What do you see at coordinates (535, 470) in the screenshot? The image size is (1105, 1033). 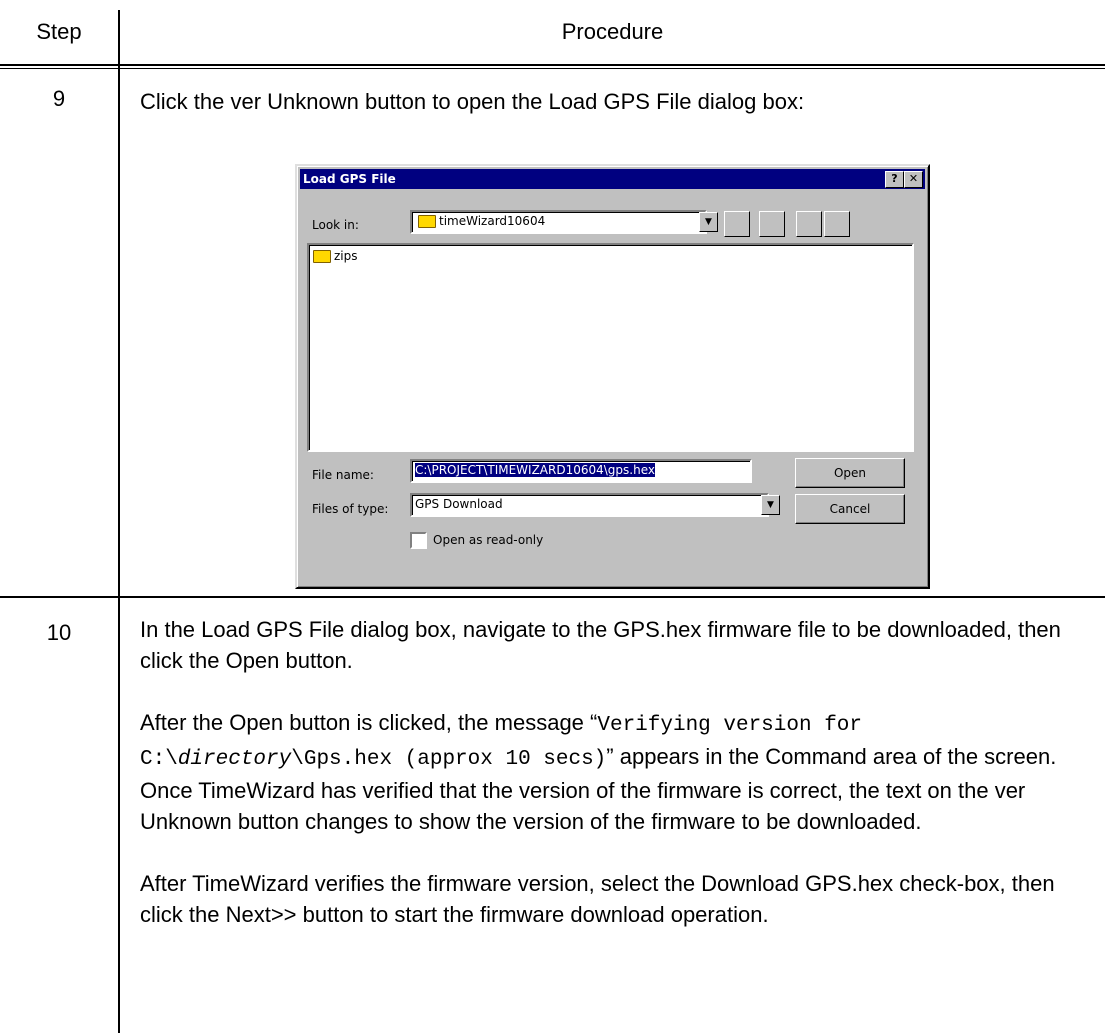 I see `file-name-value: C:\PROJECT\TIMEWIZARD10604\gps.hex` at bounding box center [535, 470].